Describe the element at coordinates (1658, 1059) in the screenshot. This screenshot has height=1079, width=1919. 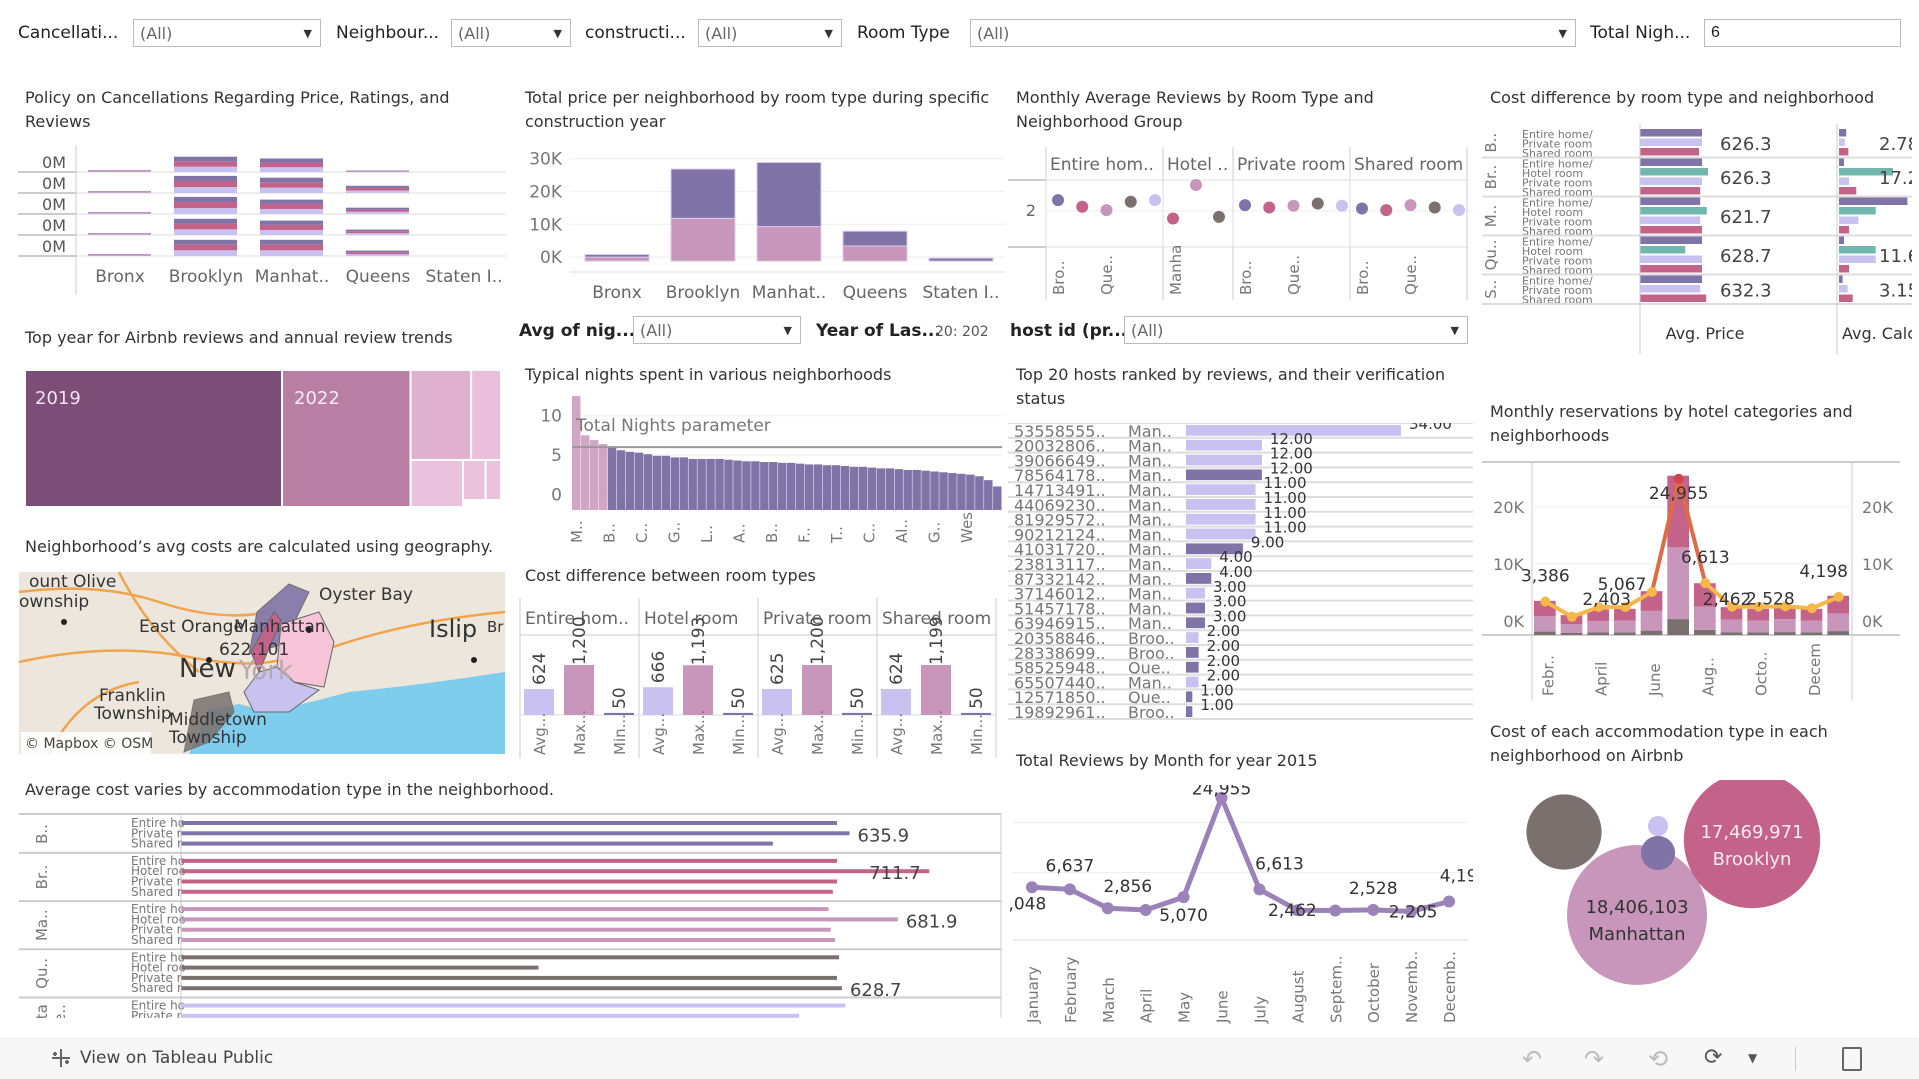
I see `revert-icon: ⟲` at that location.